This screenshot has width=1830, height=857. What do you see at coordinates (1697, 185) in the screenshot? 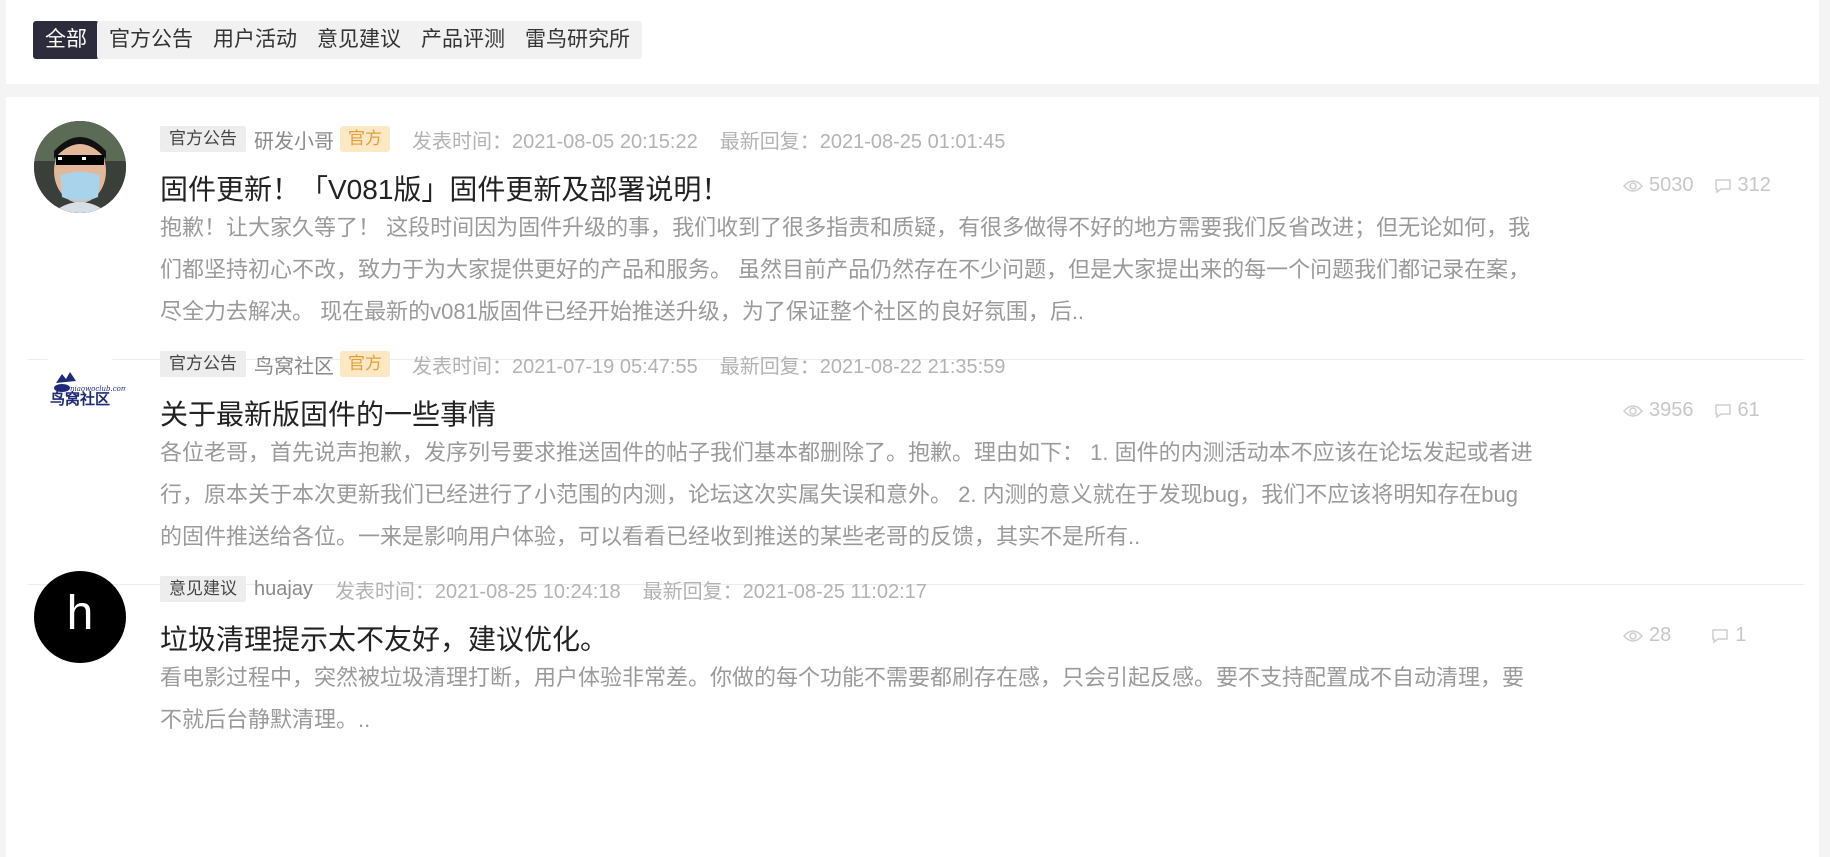
I see `post-stats: 5030 312` at bounding box center [1697, 185].